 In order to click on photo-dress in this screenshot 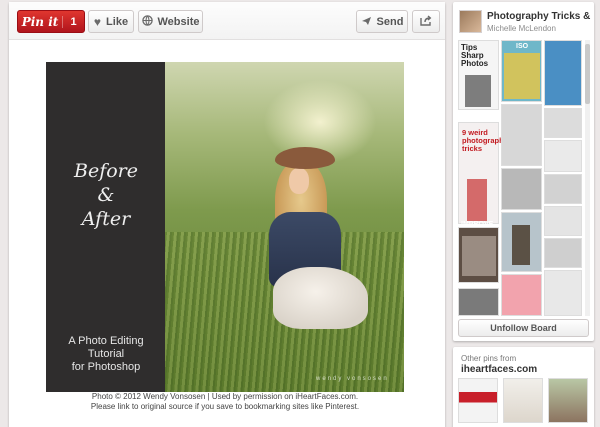, I will do `click(320, 298)`.